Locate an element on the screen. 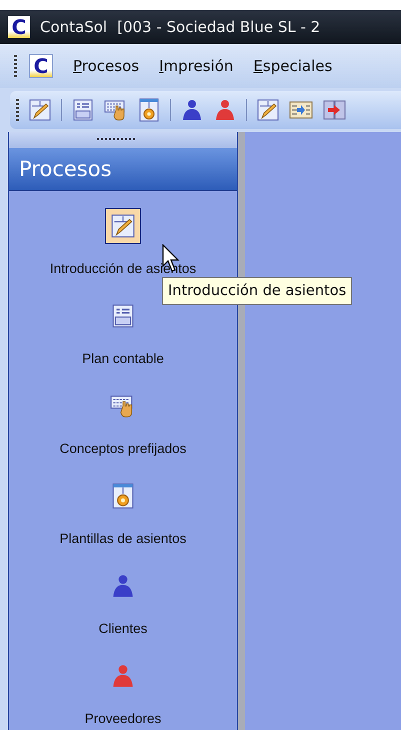  tooltip: Introducción de asientos is located at coordinates (257, 291).